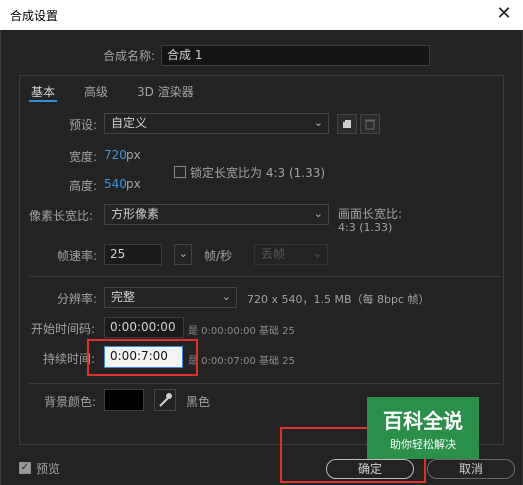 The height and width of the screenshot is (485, 523). What do you see at coordinates (70, 402) in the screenshot?
I see `background-color-label: 背景颜色:` at bounding box center [70, 402].